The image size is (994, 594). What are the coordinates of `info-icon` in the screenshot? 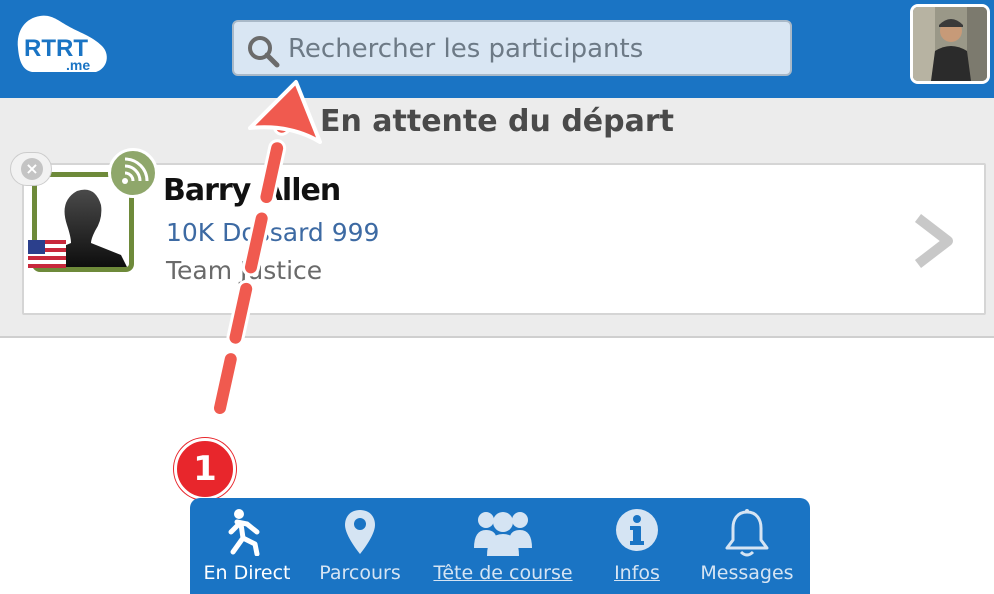 It's located at (637, 532).